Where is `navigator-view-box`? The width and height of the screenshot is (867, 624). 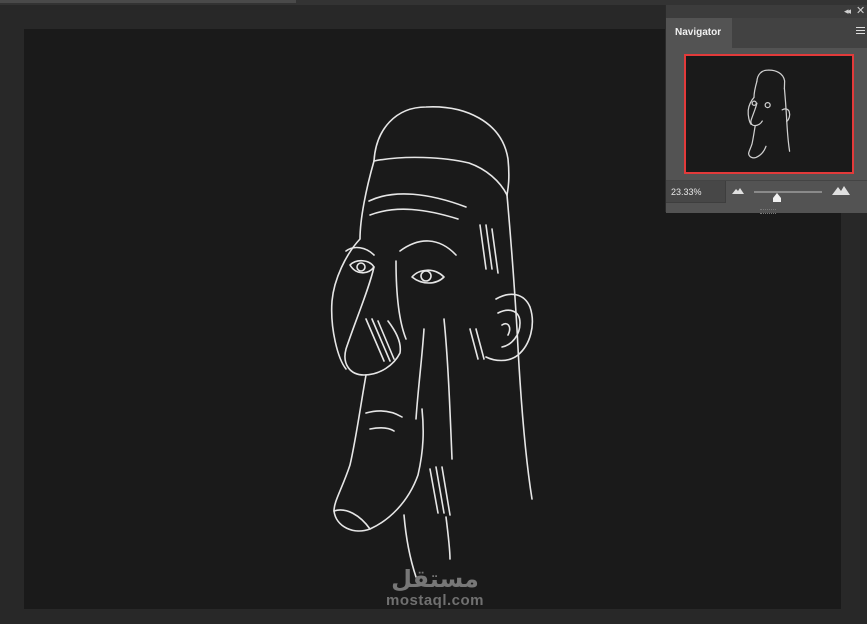 navigator-view-box is located at coordinates (769, 114).